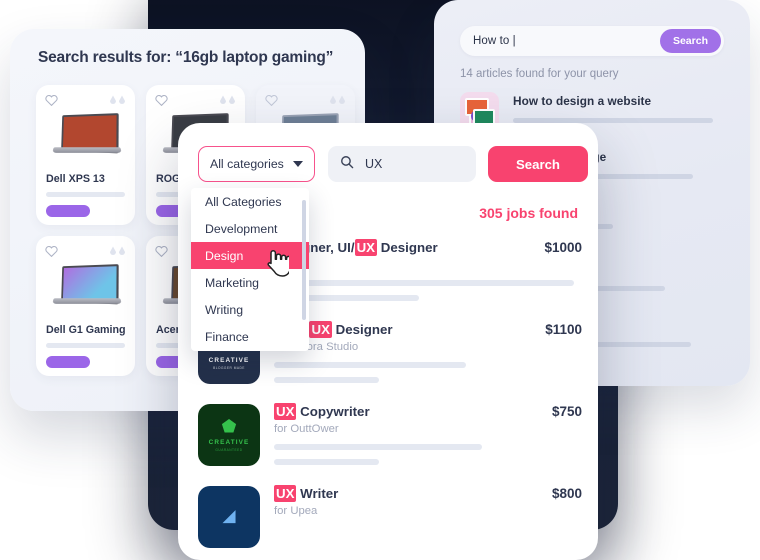  I want to click on chevron-down-icon, so click(298, 164).